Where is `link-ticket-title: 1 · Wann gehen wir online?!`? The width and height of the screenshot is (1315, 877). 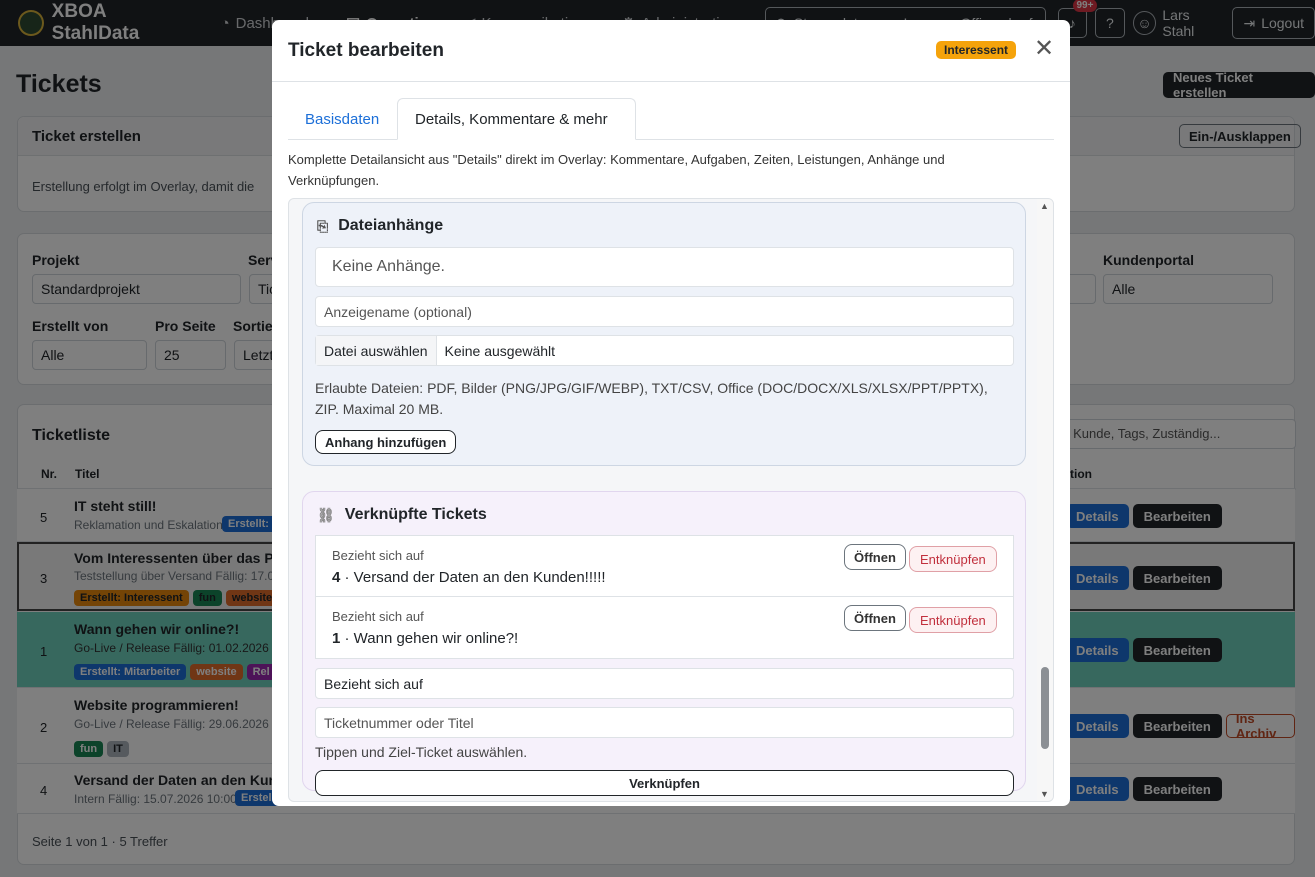
link-ticket-title: 1 · Wann gehen wir online?! is located at coordinates (425, 638).